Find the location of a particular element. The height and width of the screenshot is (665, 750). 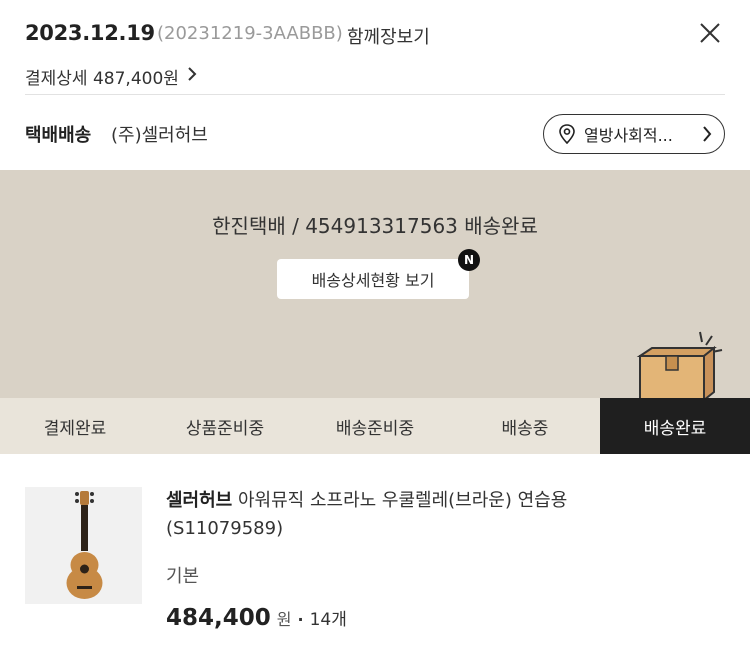

payment-detail-label: 결제상세 487,400원 is located at coordinates (102, 78).